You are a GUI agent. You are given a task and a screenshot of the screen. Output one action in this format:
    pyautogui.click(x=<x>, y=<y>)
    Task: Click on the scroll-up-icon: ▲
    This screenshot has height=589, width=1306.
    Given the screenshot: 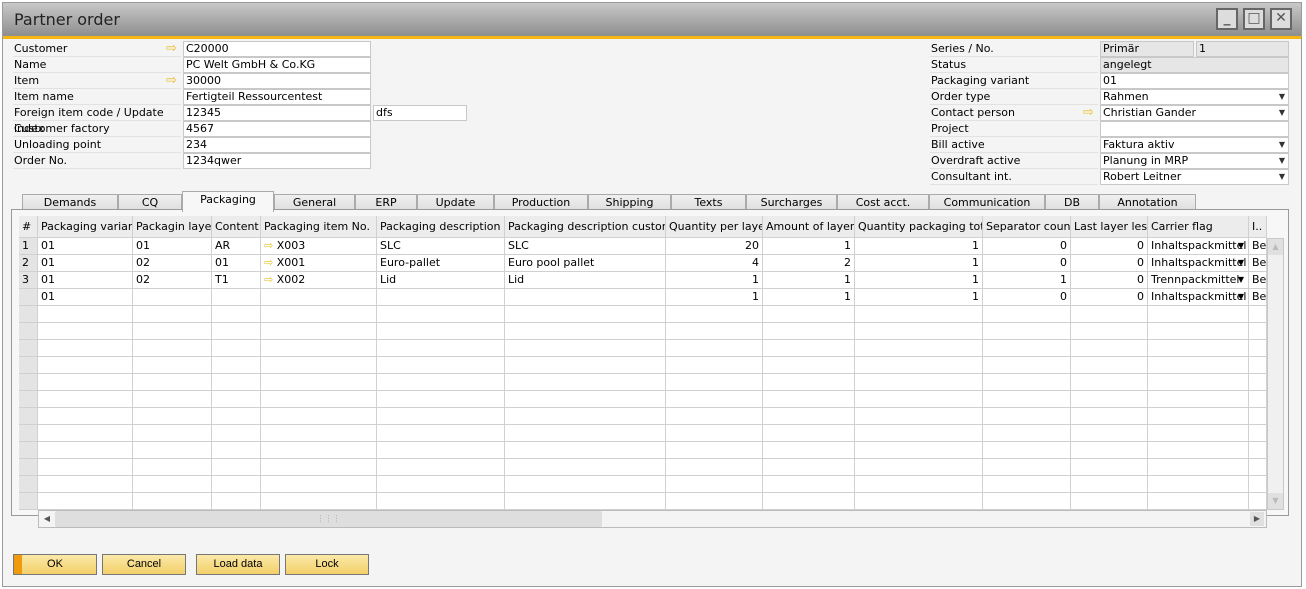 What is the action you would take?
    pyautogui.click(x=1275, y=247)
    